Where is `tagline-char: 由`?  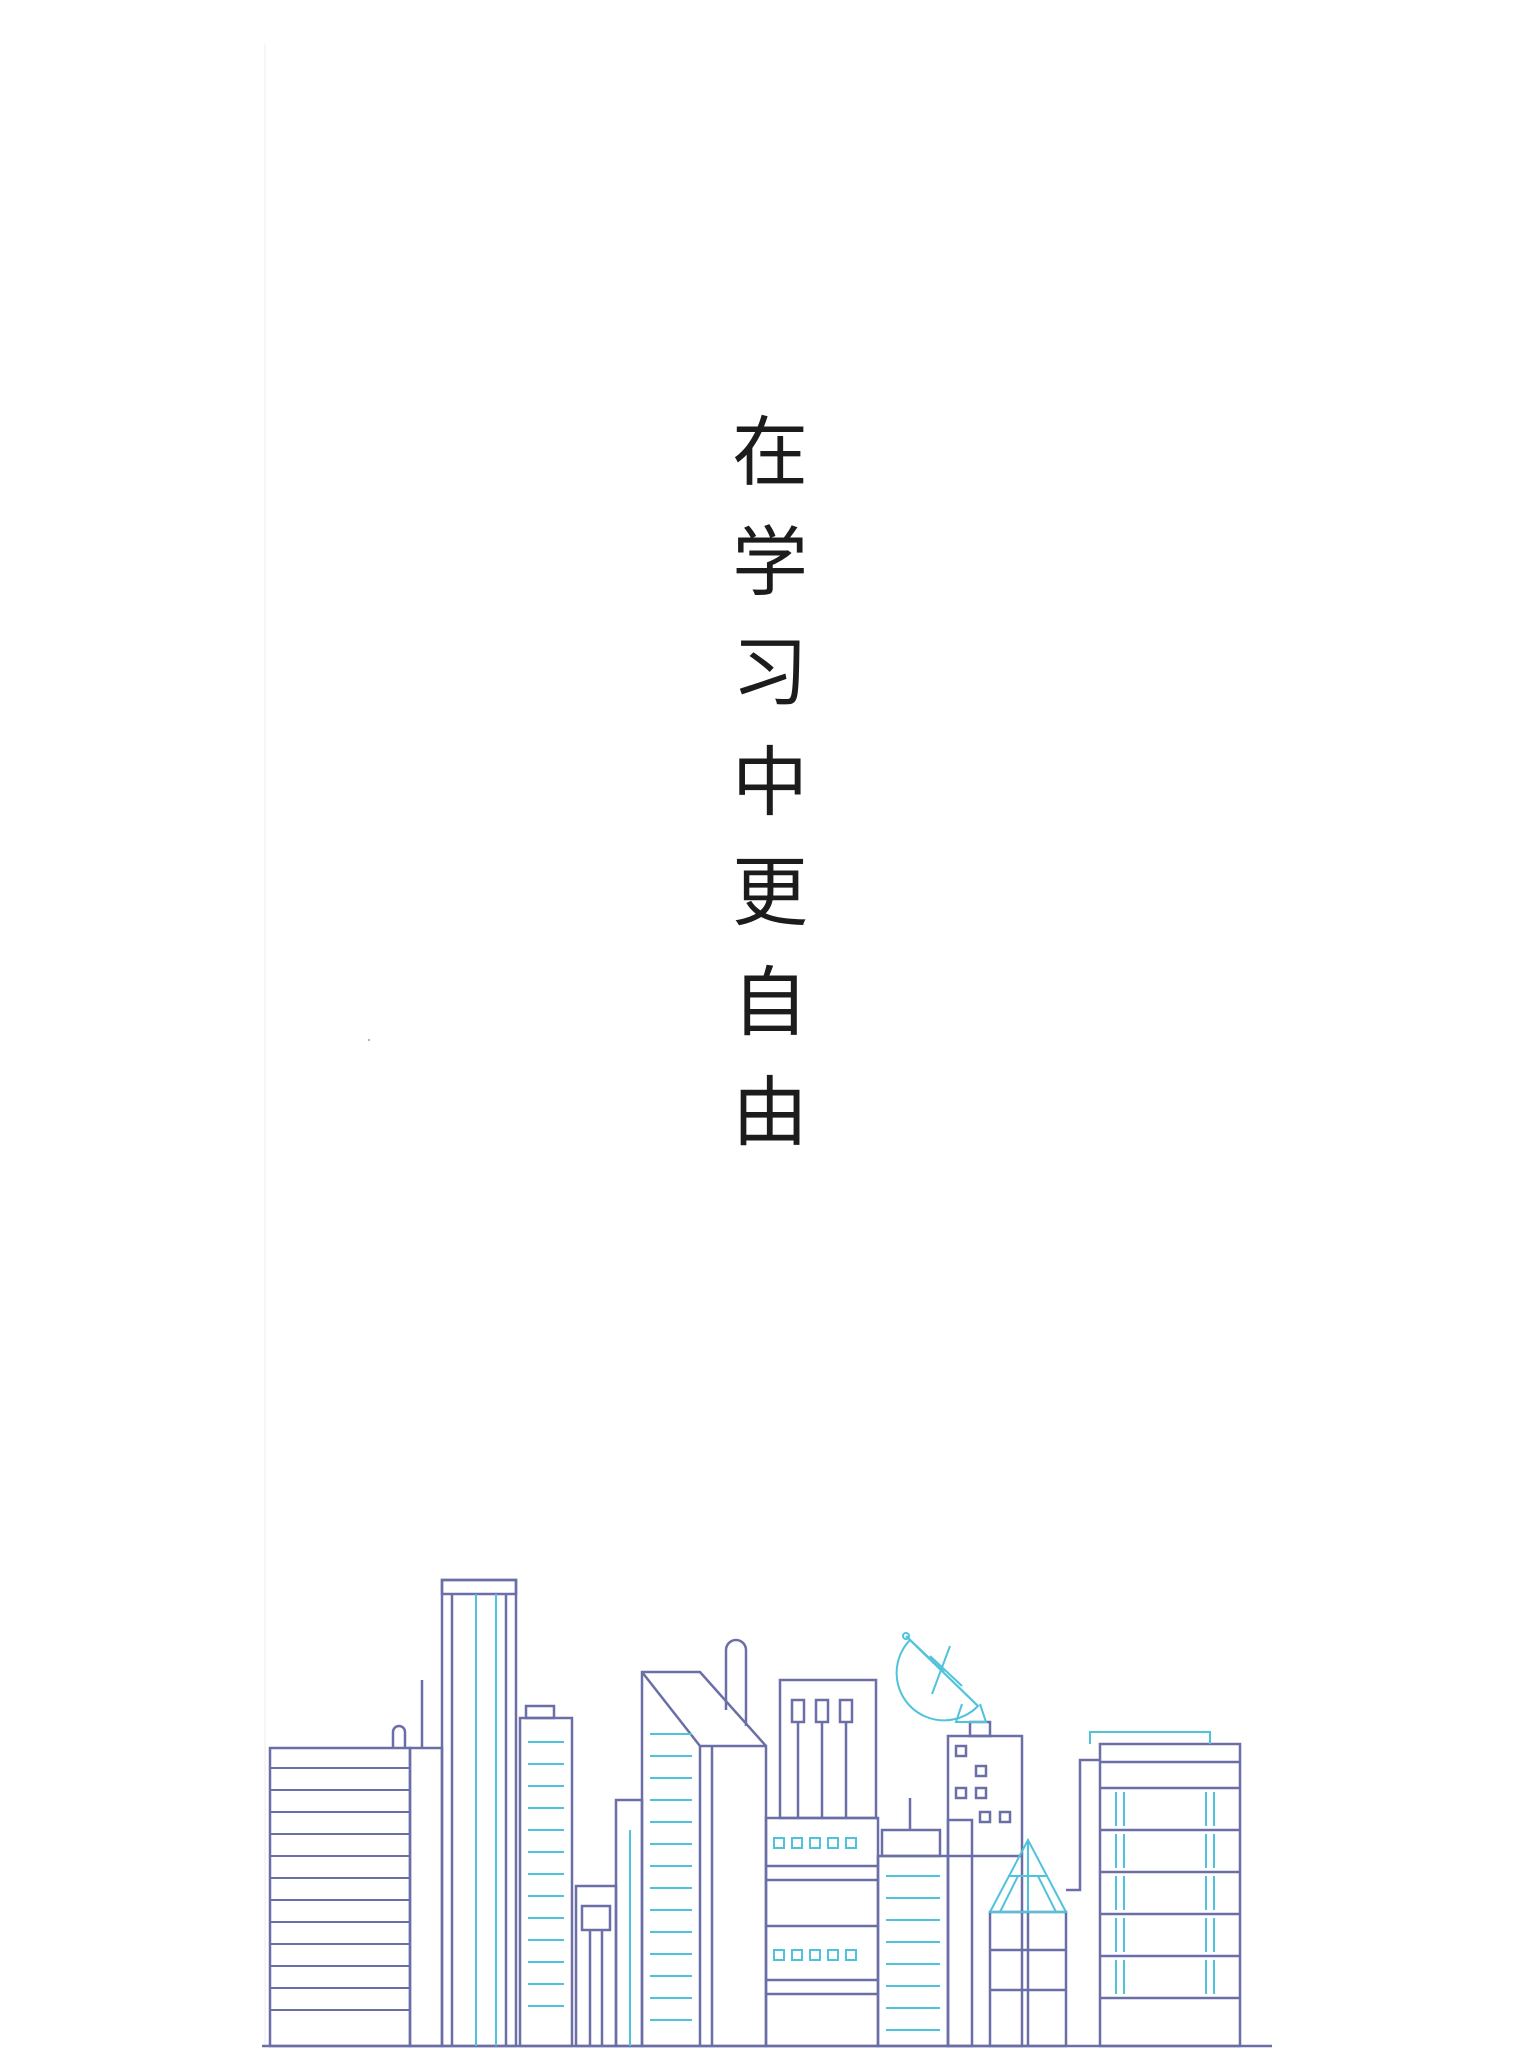
tagline-char: 由 is located at coordinates (770, 1112).